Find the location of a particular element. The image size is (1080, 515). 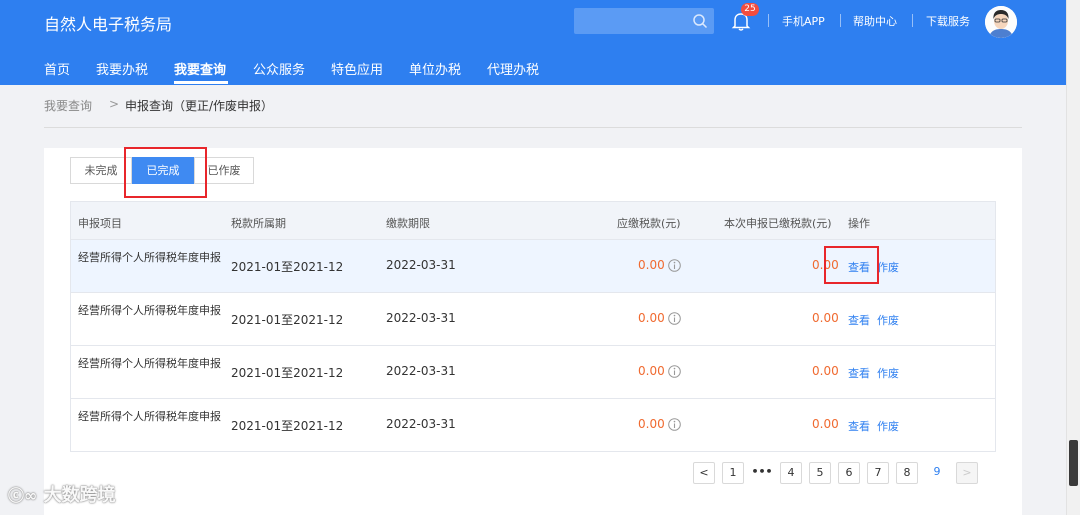

breadcrumb-current: 申报查询（更正/作废申报） is located at coordinates (199, 106).